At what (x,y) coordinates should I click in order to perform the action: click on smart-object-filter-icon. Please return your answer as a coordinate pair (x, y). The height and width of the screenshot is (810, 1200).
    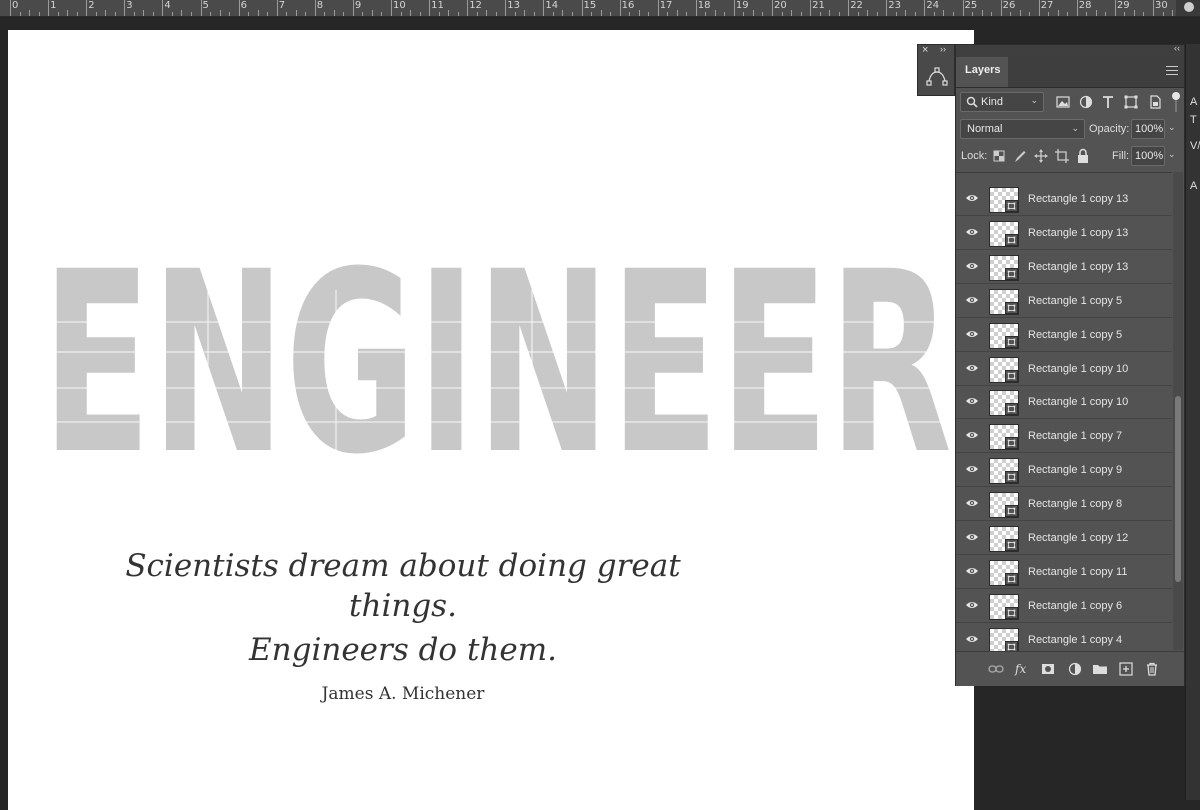
    Looking at the image, I should click on (1155, 102).